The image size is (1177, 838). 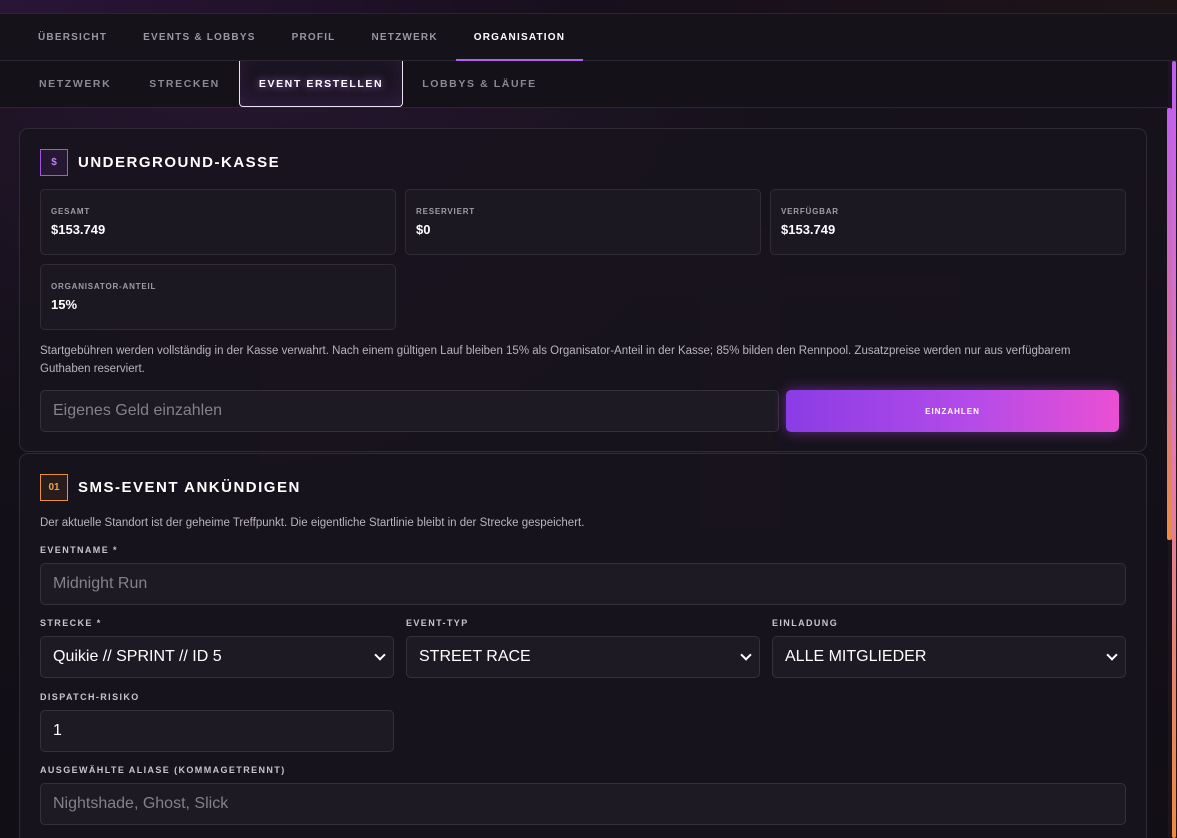 What do you see at coordinates (1169, 324) in the screenshot?
I see `inner-scrollbar-thumb` at bounding box center [1169, 324].